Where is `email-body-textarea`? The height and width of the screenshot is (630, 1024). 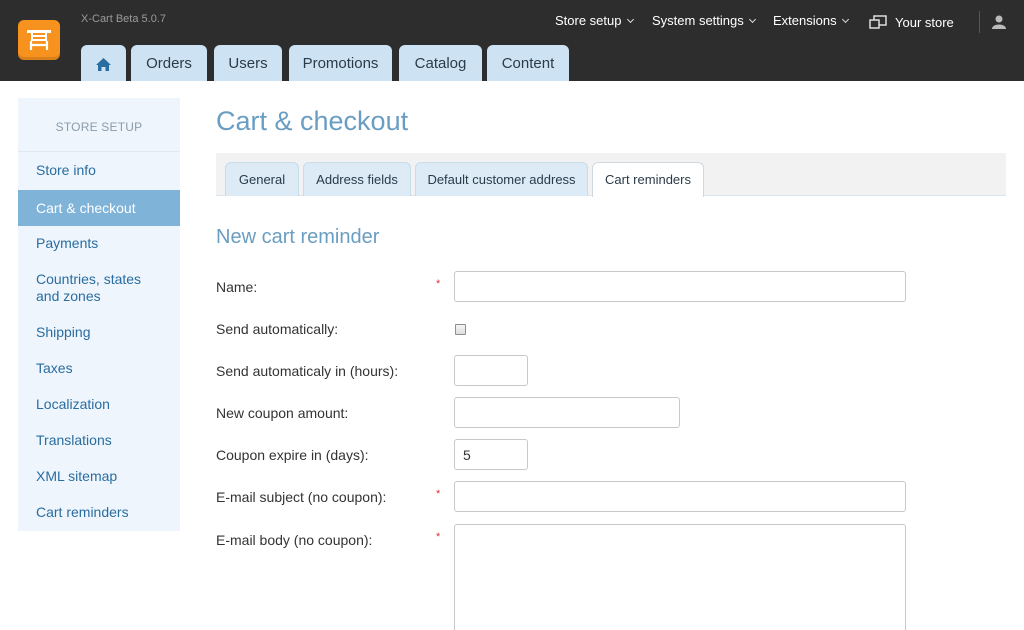
email-body-textarea is located at coordinates (680, 577).